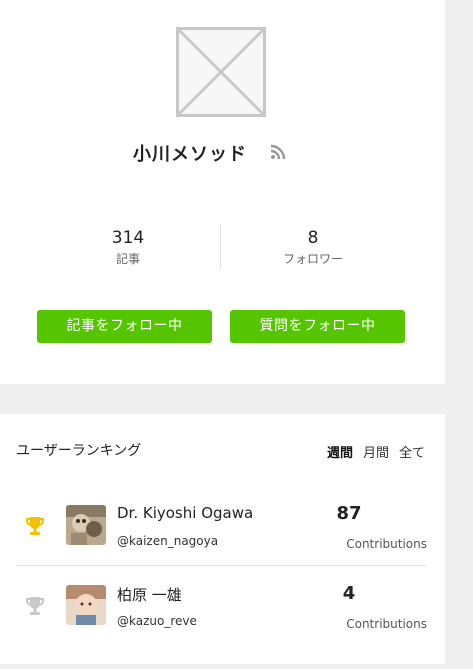 This screenshot has width=473, height=669. Describe the element at coordinates (412, 453) in the screenshot. I see `tab-all: 全て` at that location.